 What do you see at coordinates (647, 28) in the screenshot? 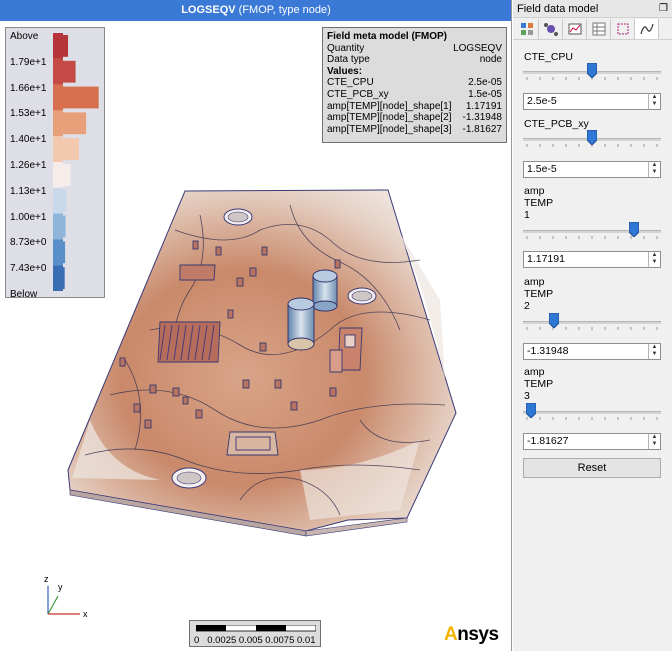
I see `wave-icon` at bounding box center [647, 28].